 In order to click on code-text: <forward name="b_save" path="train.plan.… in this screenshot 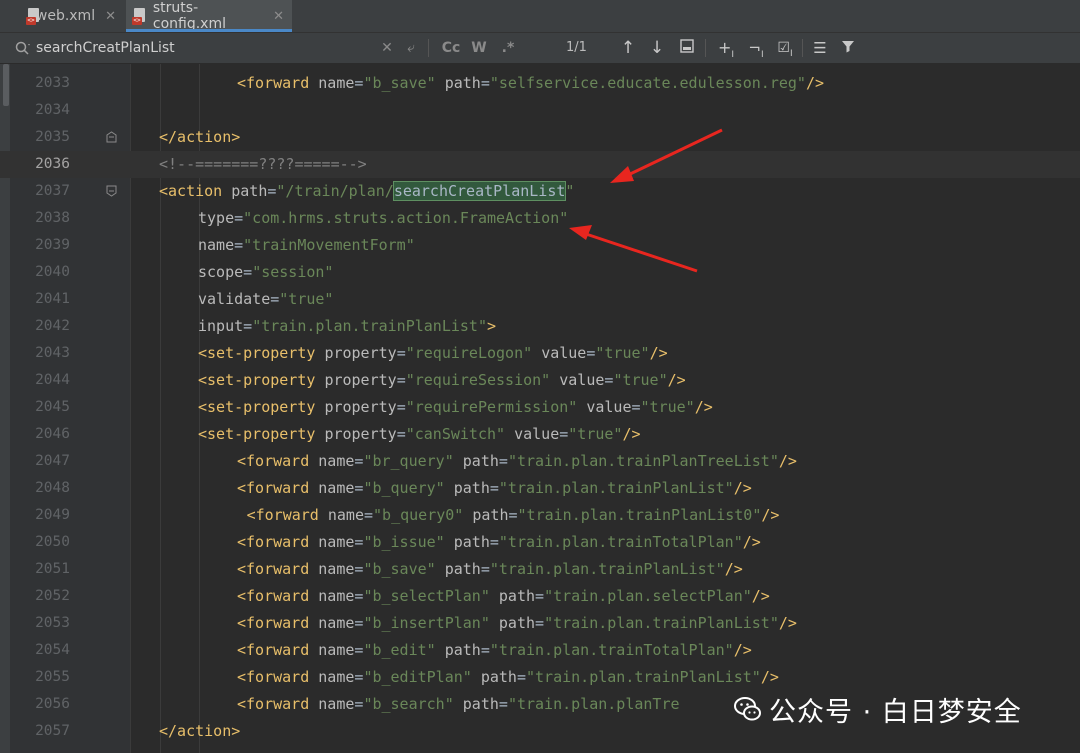, I will do `click(490, 569)`.